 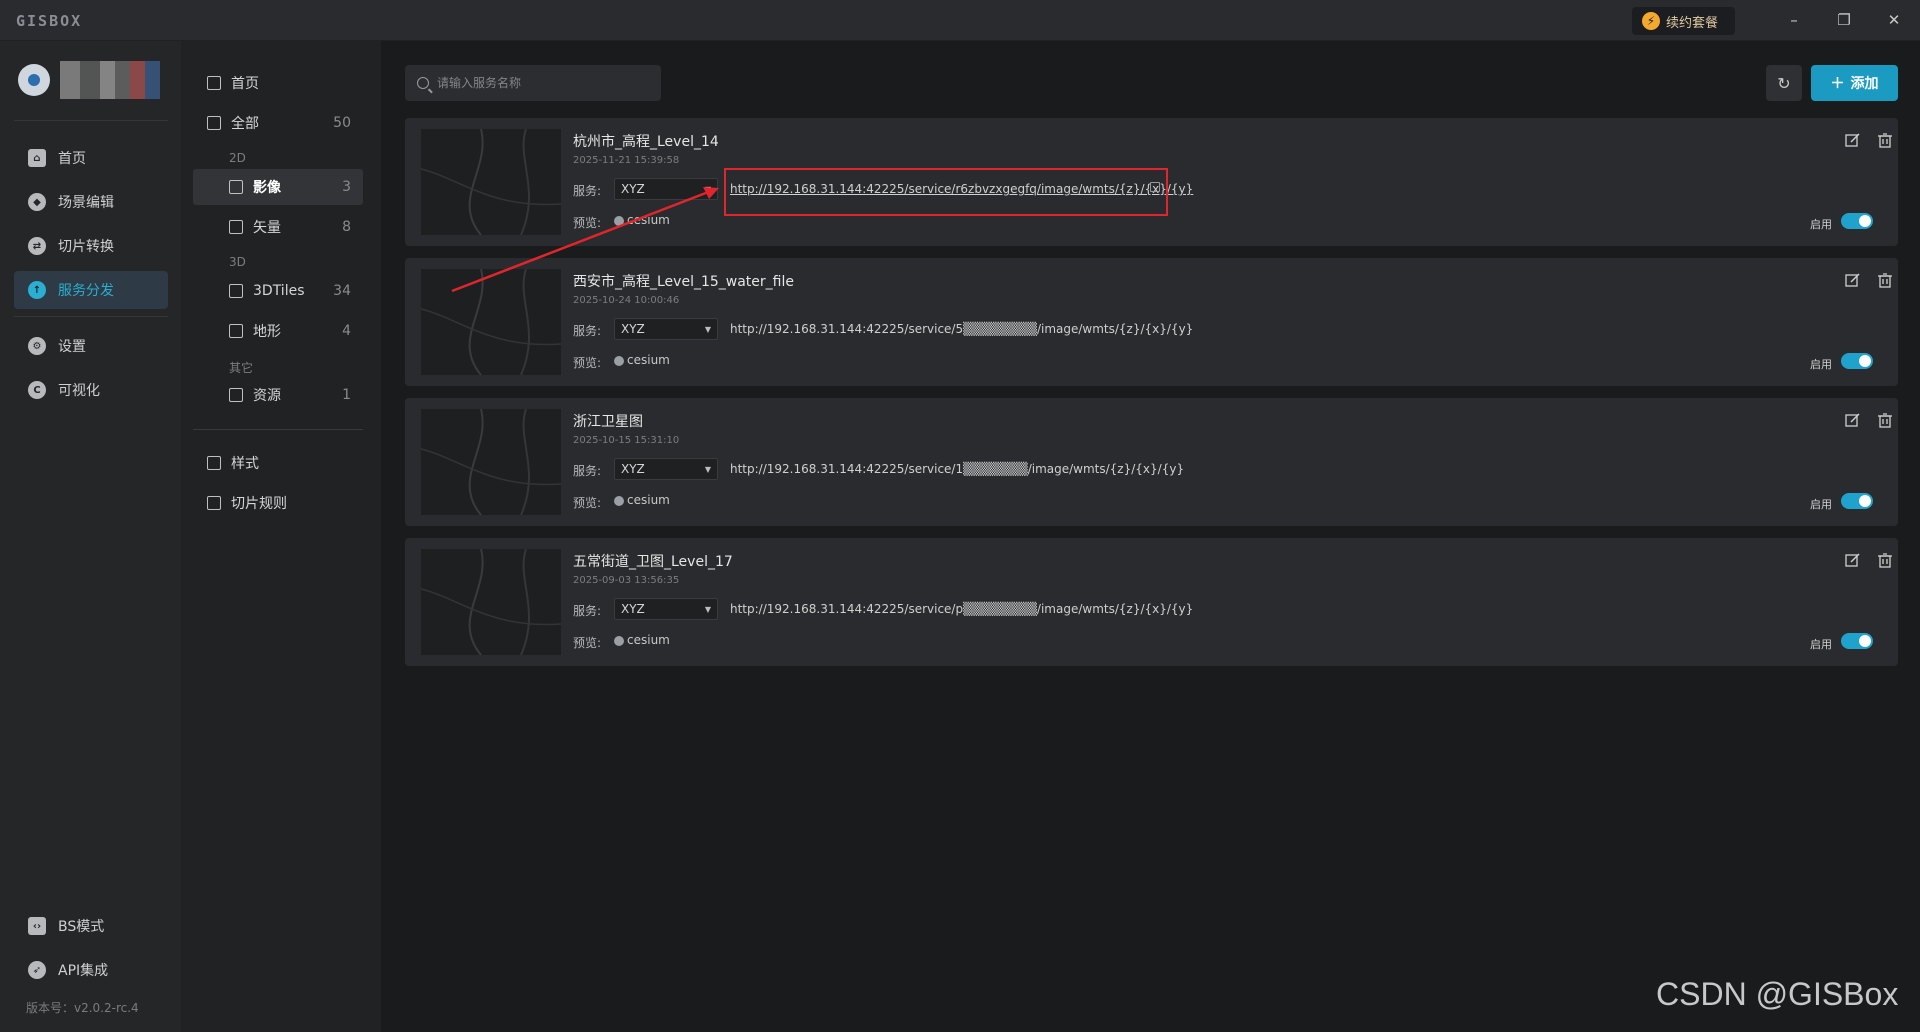 I want to click on enable-label: 启用, so click(x=1821, y=644).